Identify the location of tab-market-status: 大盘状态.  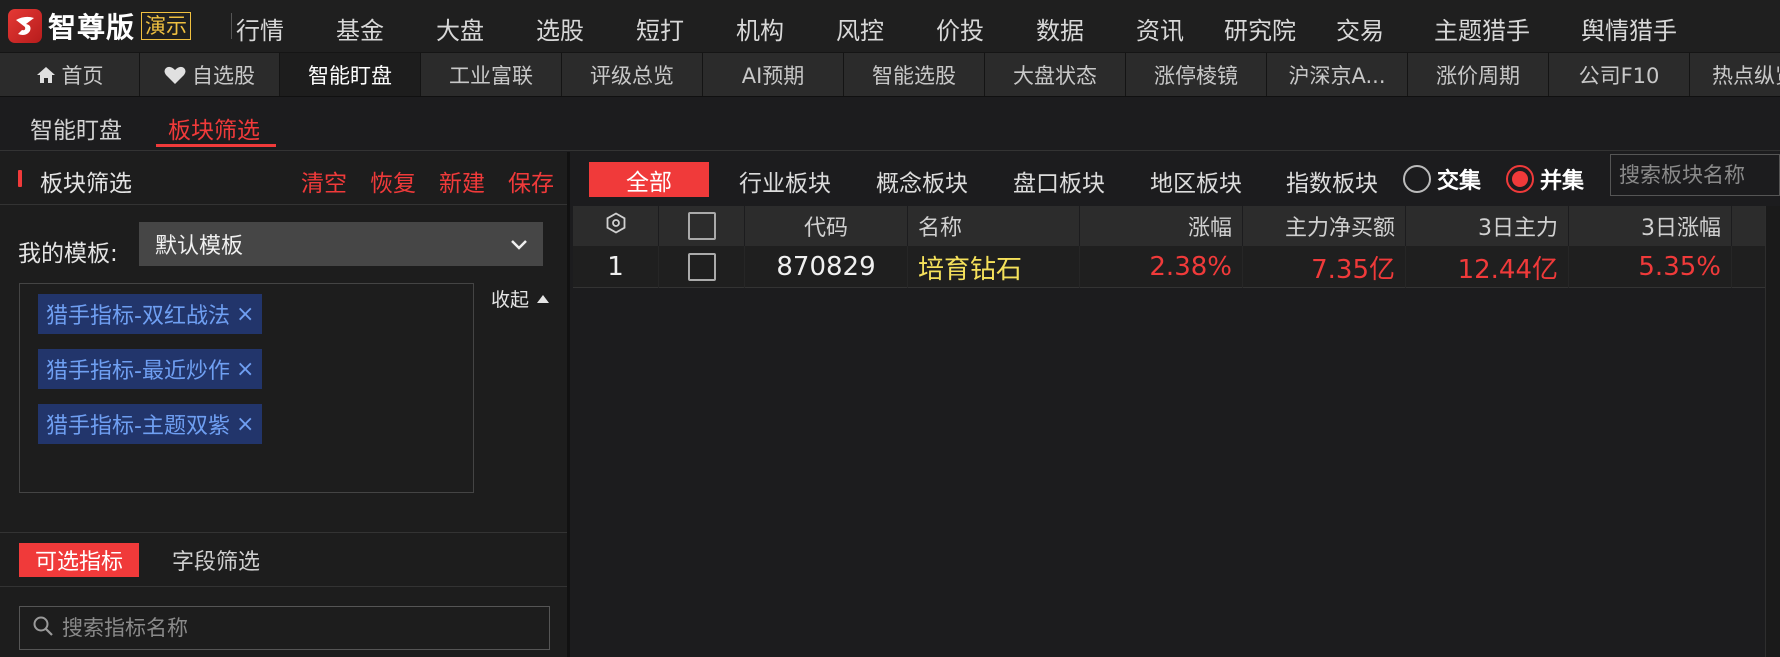
(1055, 74).